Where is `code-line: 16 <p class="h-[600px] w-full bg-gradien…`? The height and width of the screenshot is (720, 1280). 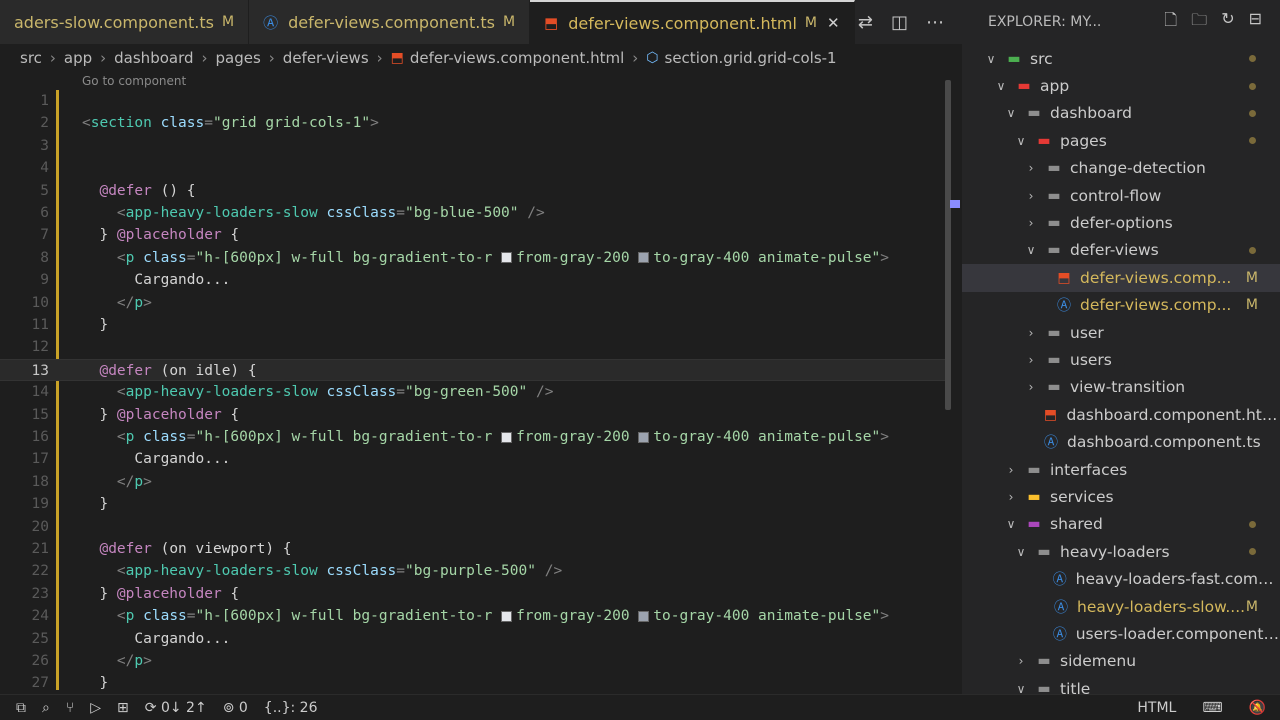
code-line: 16 <p class="h-[600px] w-full bg-gradien… is located at coordinates (472, 437).